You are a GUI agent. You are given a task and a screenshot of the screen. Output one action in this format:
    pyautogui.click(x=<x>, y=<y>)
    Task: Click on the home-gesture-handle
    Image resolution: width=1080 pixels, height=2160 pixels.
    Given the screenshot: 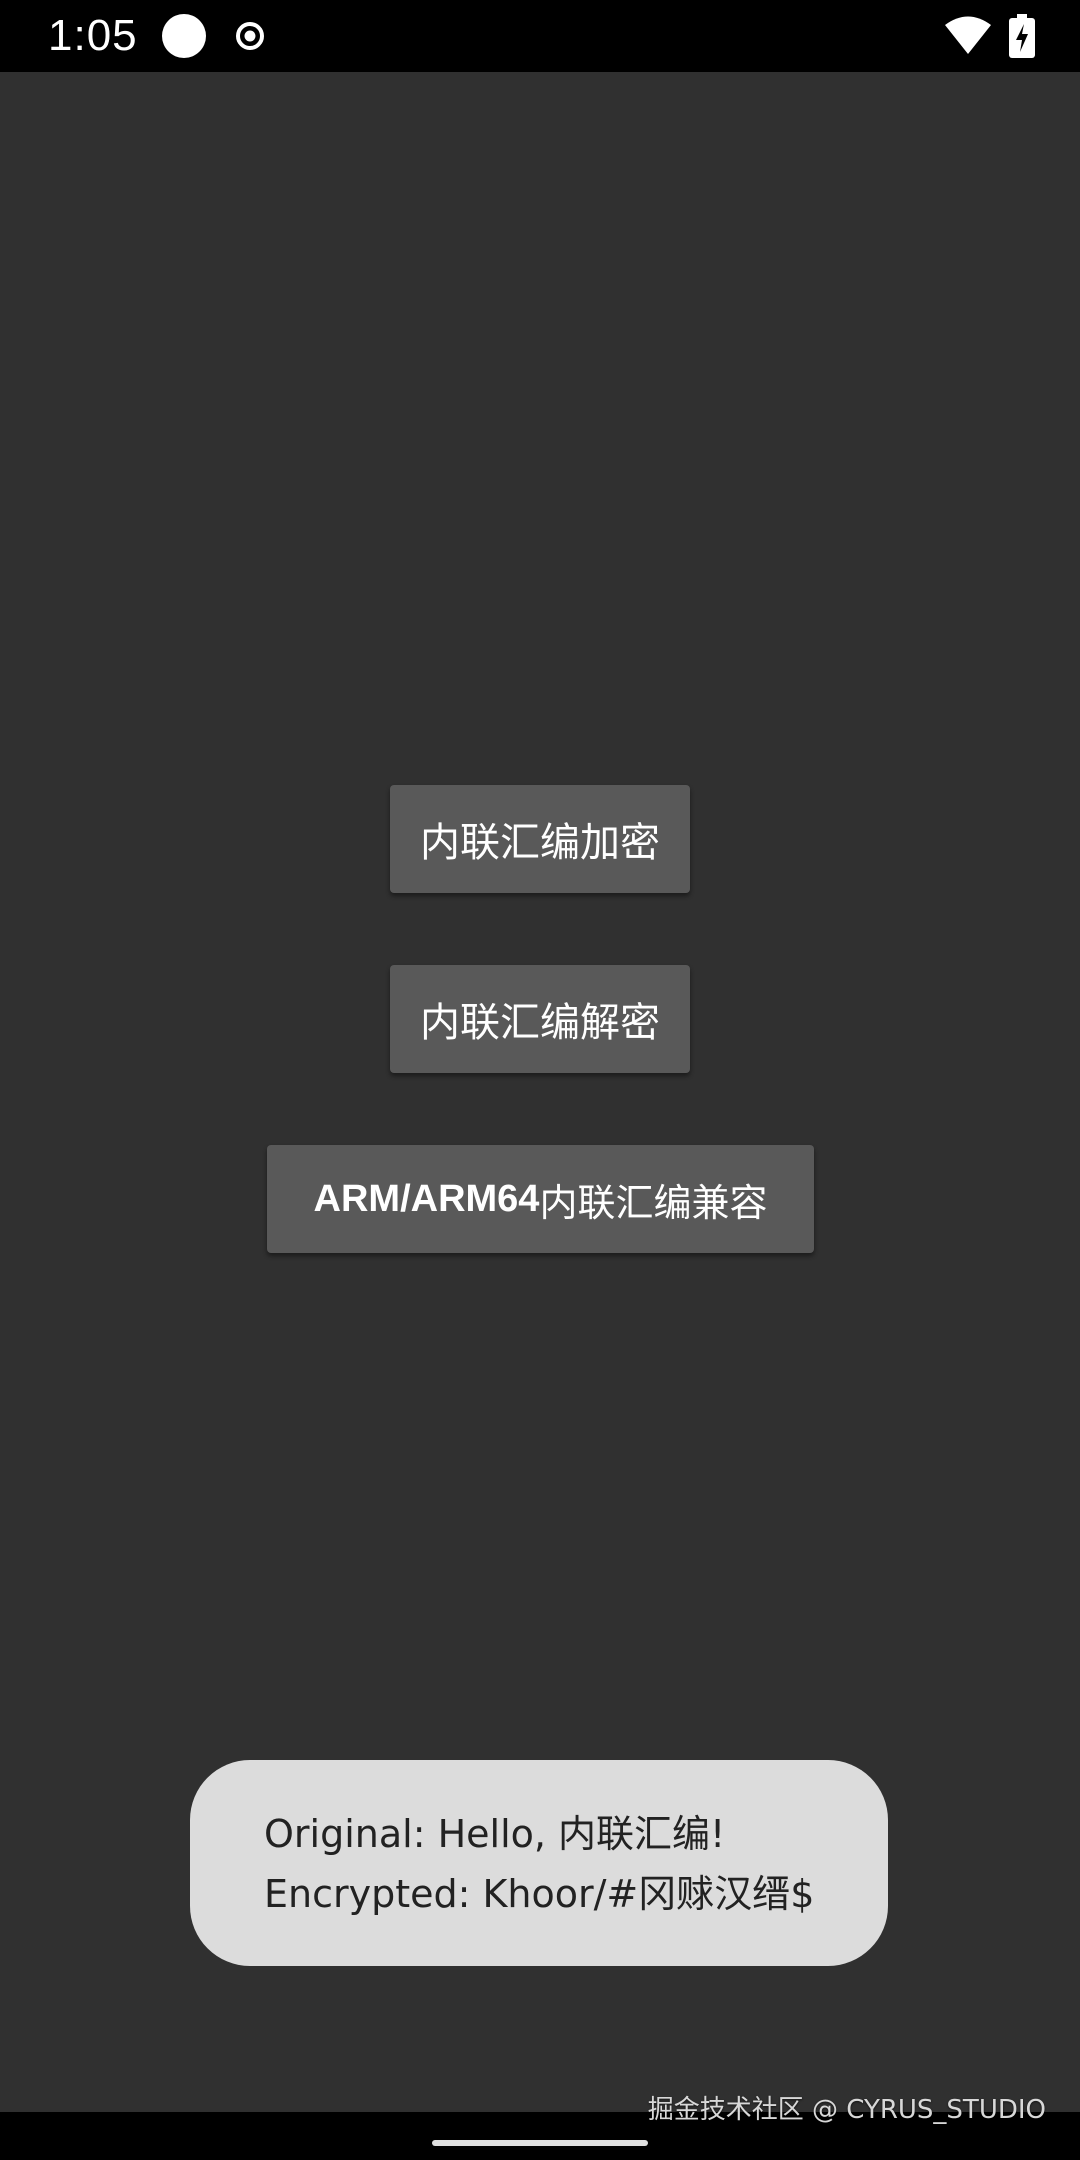 What is the action you would take?
    pyautogui.click(x=540, y=2143)
    